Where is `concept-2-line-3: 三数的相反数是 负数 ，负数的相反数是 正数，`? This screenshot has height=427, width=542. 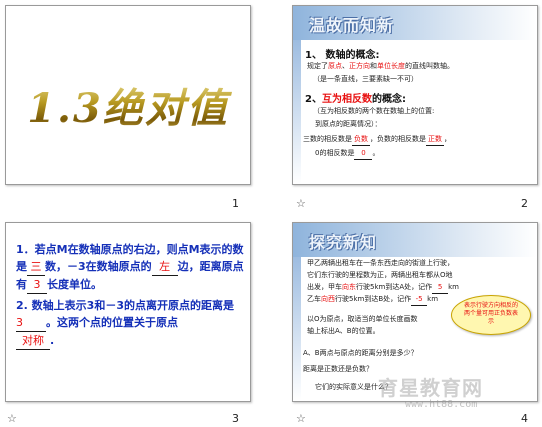 concept-2-line-3: 三数的相反数是 负数 ，负数的相反数是 正数， is located at coordinates (377, 139).